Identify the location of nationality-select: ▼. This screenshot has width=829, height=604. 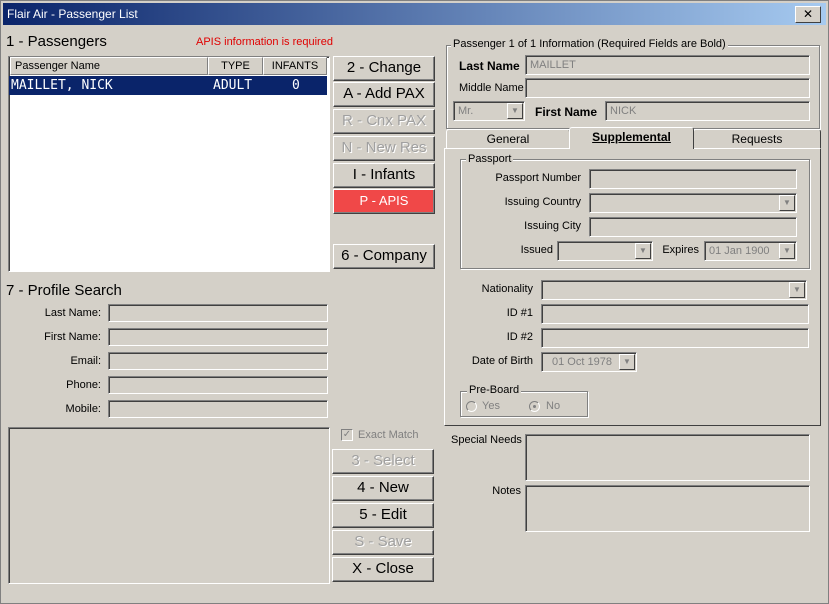
(674, 290).